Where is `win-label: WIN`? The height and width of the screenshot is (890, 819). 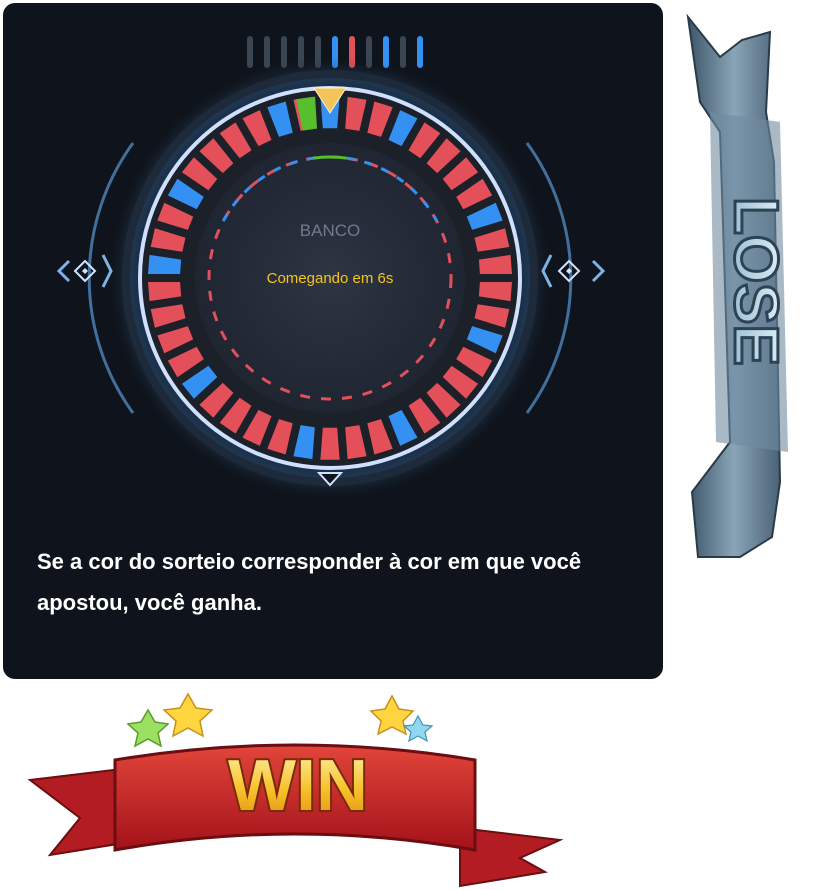
win-label: WIN is located at coordinates (298, 786).